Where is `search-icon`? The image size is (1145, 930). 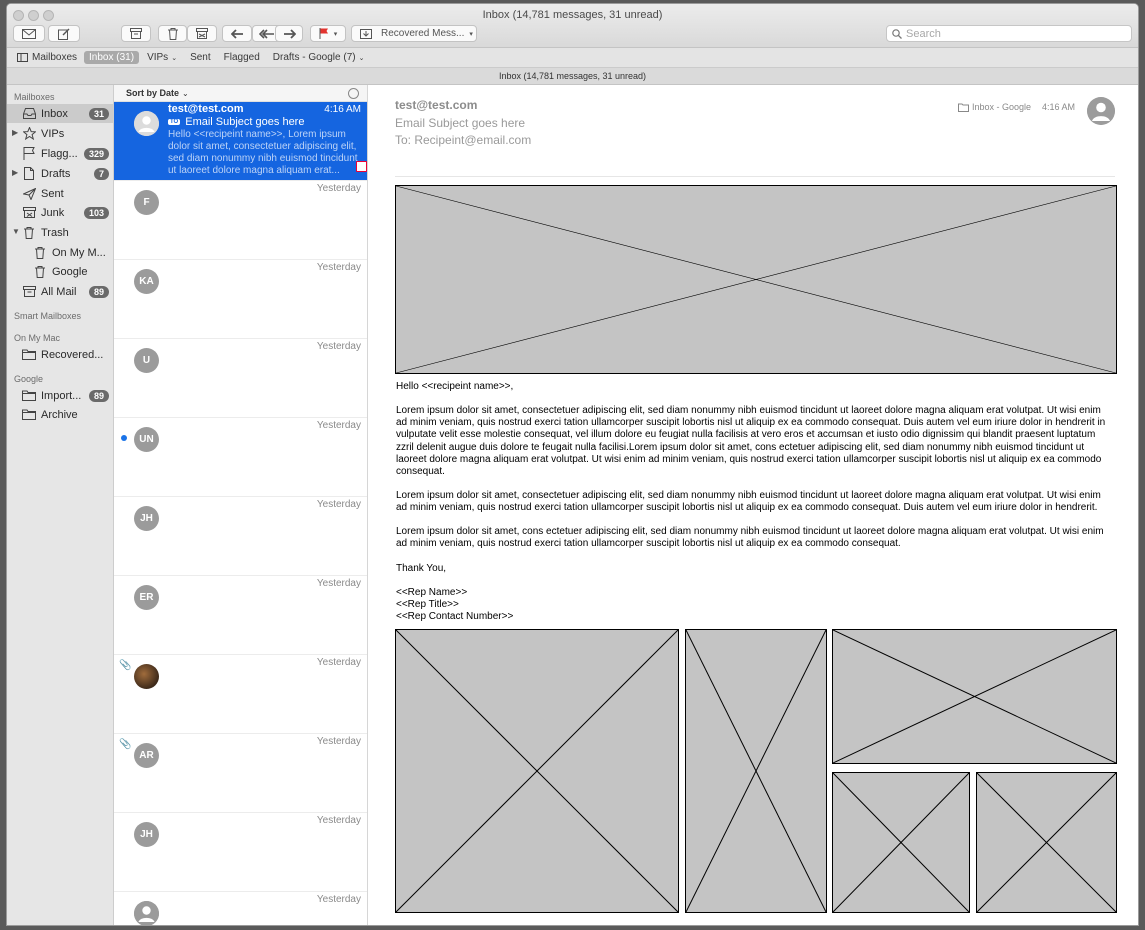
search-icon is located at coordinates (897, 33).